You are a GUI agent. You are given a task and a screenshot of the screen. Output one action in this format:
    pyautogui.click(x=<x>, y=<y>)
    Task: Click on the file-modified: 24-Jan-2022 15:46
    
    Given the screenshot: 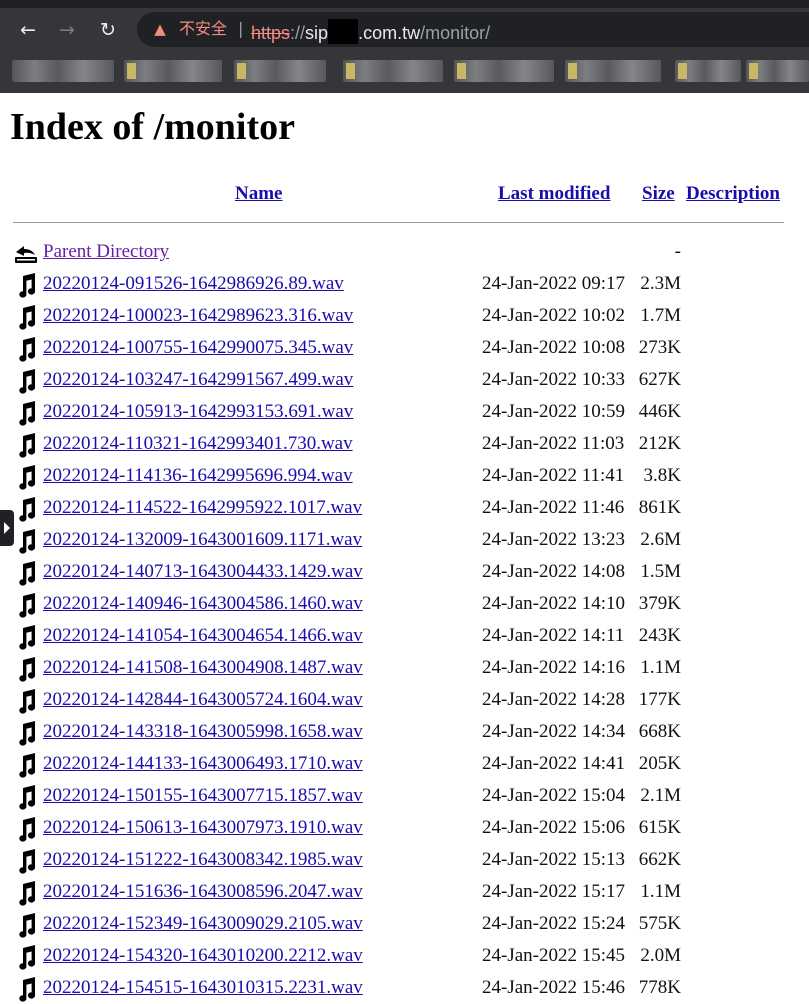 What is the action you would take?
    pyautogui.click(x=554, y=987)
    